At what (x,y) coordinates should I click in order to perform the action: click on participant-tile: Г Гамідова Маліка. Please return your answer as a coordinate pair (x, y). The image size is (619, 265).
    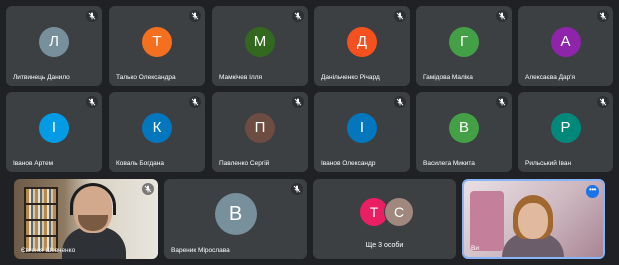
    Looking at the image, I should click on (464, 46).